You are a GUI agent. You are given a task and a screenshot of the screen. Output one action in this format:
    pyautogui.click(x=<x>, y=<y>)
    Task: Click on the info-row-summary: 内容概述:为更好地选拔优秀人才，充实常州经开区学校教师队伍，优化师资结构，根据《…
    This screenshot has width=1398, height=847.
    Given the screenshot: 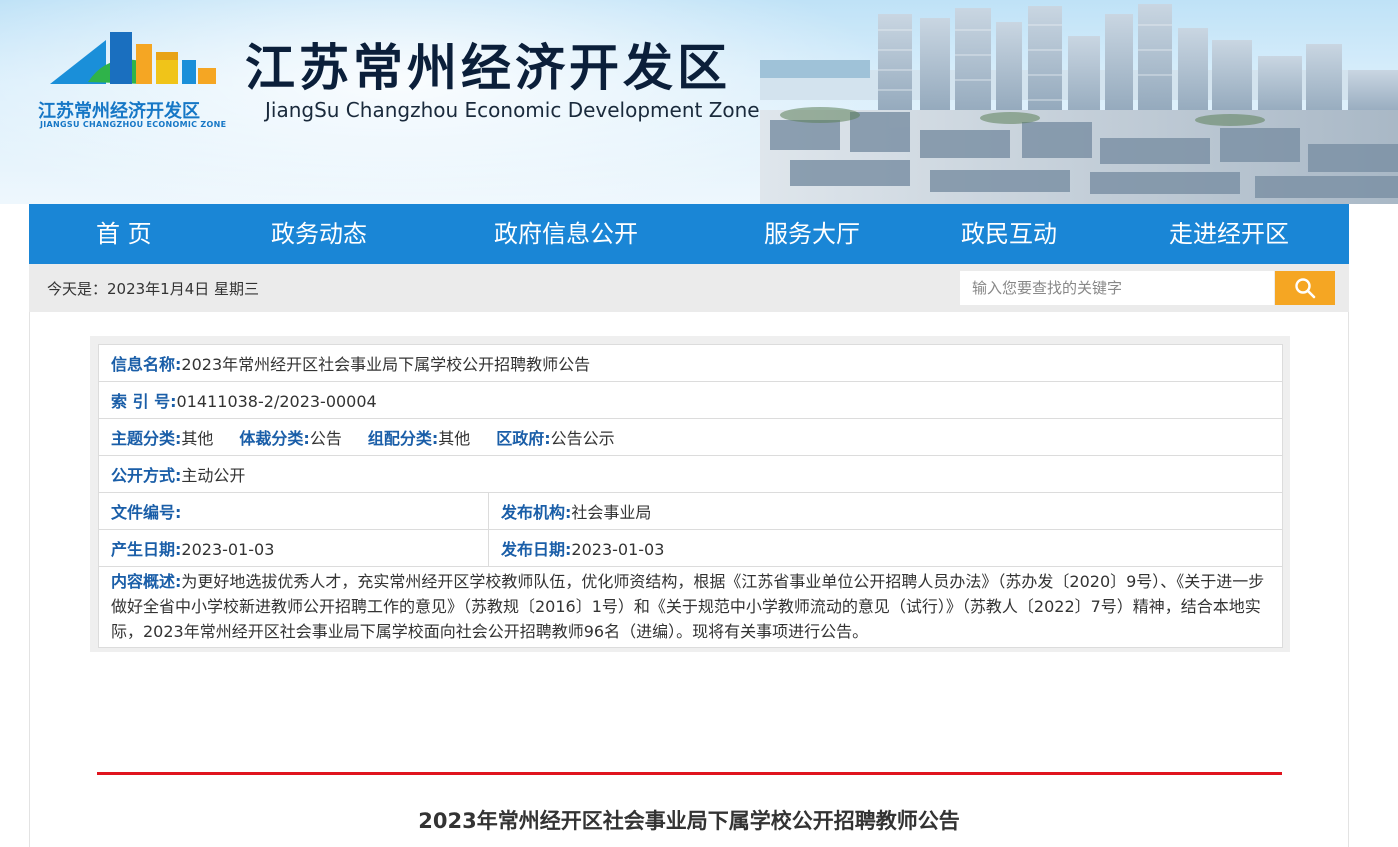 What is the action you would take?
    pyautogui.click(x=690, y=607)
    